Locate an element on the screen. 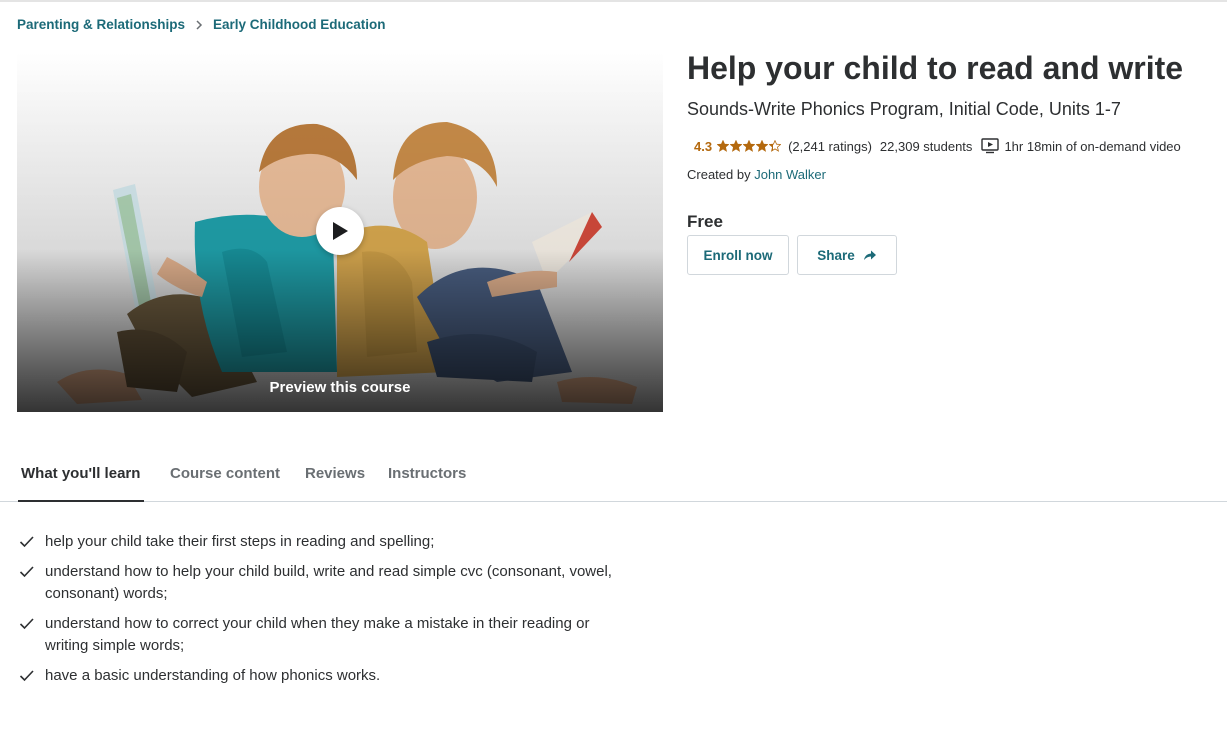 This screenshot has width=1227, height=734. enroll-now-button: Enroll now is located at coordinates (738, 255).